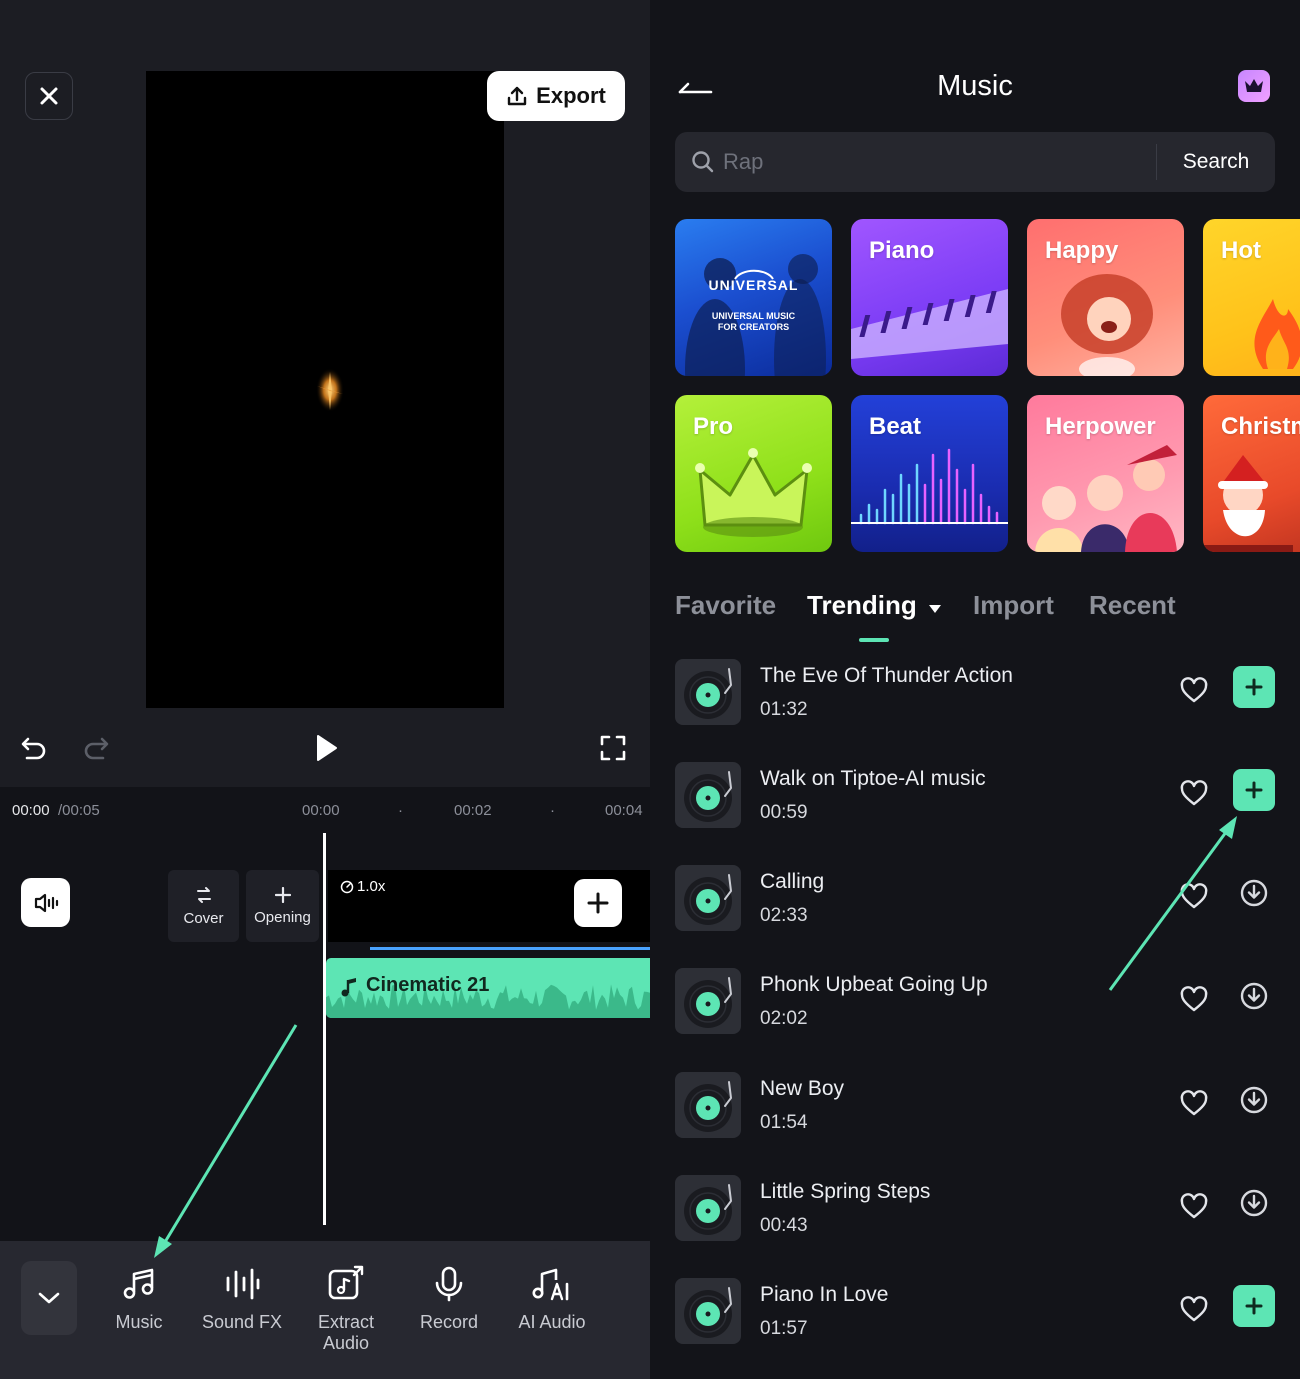 The image size is (1300, 1379). Describe the element at coordinates (784, 915) in the screenshot. I see `song-duration: 02:33` at that location.